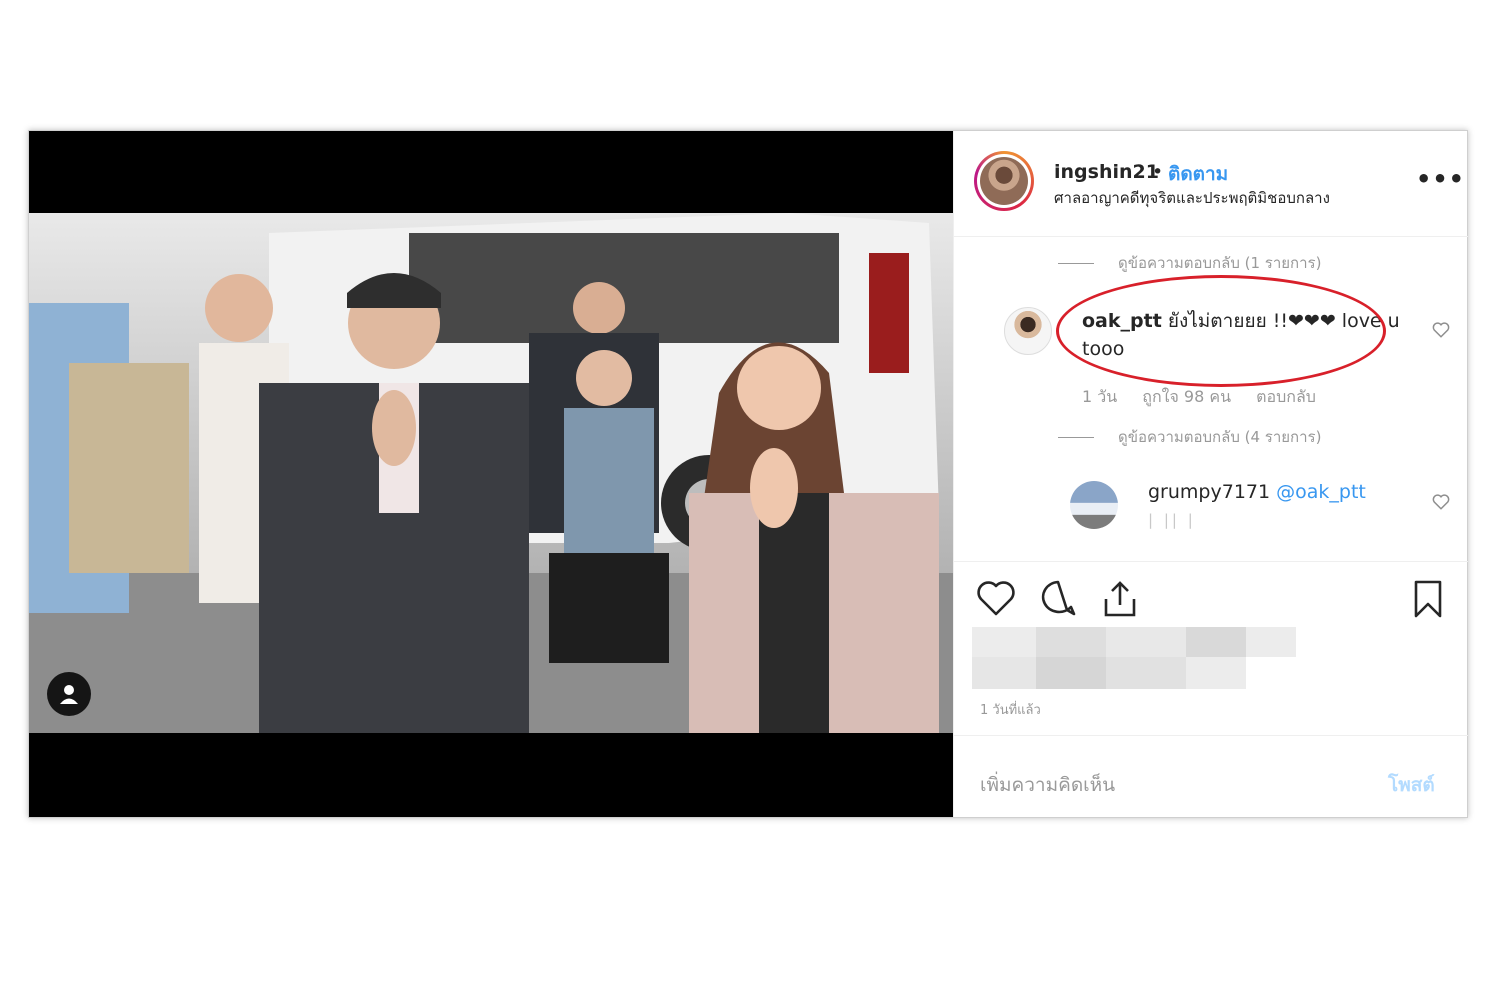  What do you see at coordinates (1198, 174) in the screenshot?
I see `follow-button: ติดตาม` at bounding box center [1198, 174].